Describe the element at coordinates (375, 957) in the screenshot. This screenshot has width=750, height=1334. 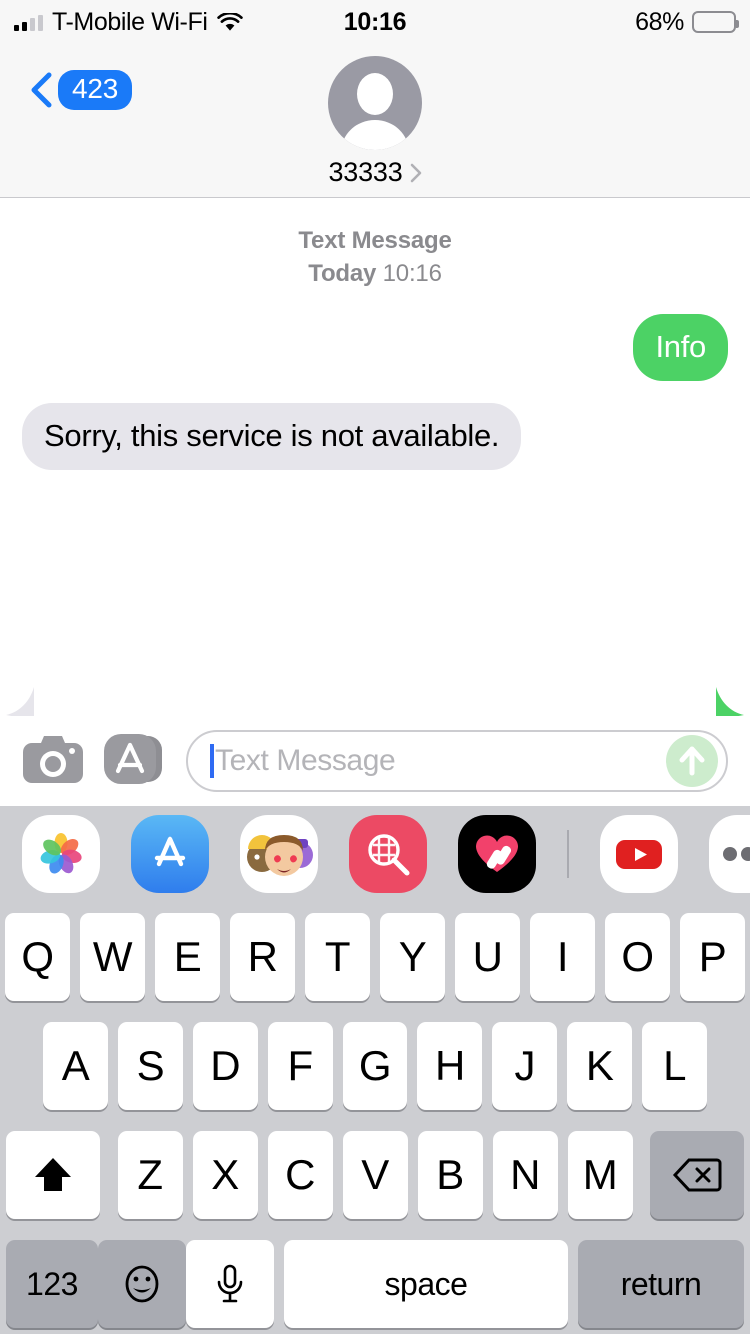
I see `keyboard-row-1: Q W E R T Y U I O P` at that location.